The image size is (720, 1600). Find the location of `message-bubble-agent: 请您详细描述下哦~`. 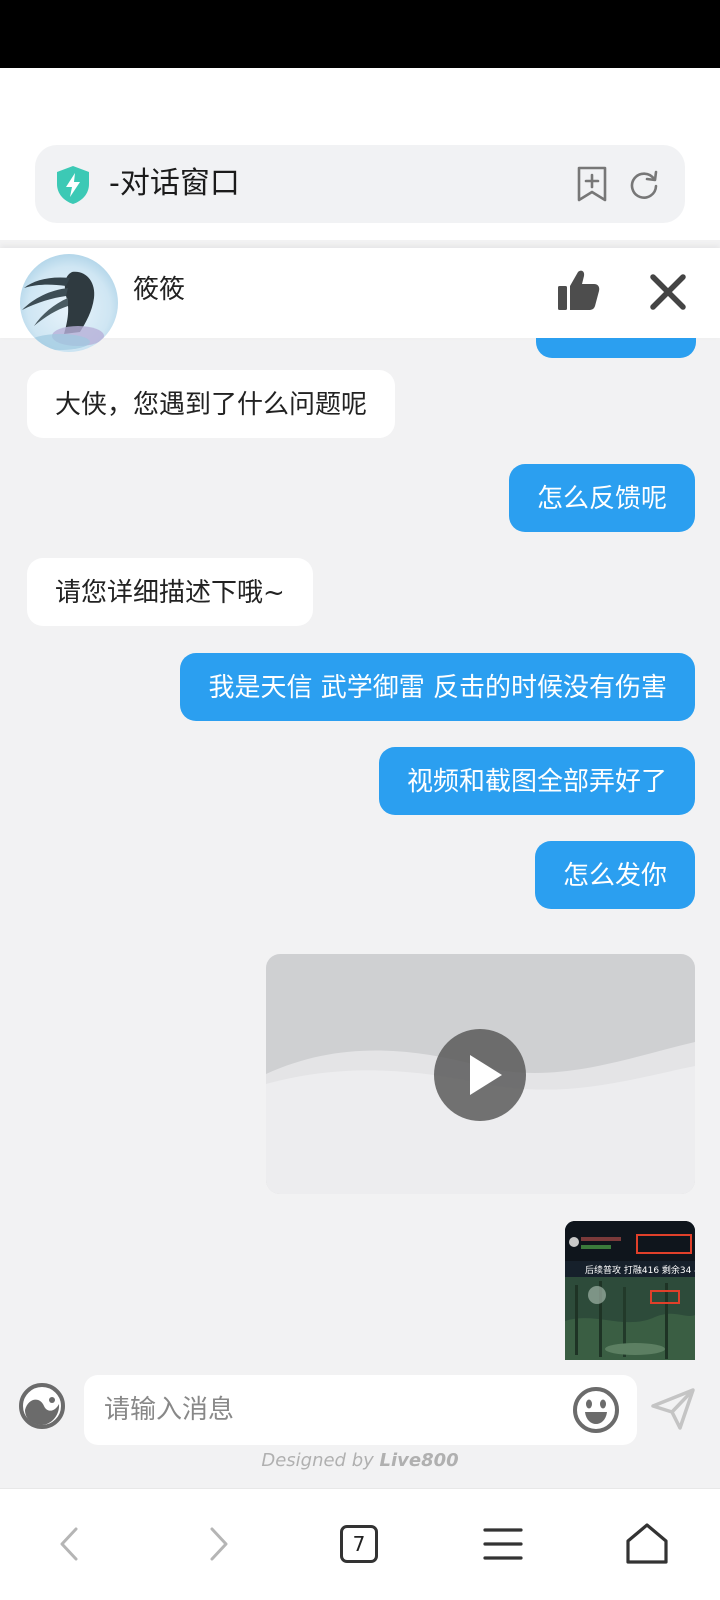

message-bubble-agent: 请您详细描述下哦~ is located at coordinates (170, 592).